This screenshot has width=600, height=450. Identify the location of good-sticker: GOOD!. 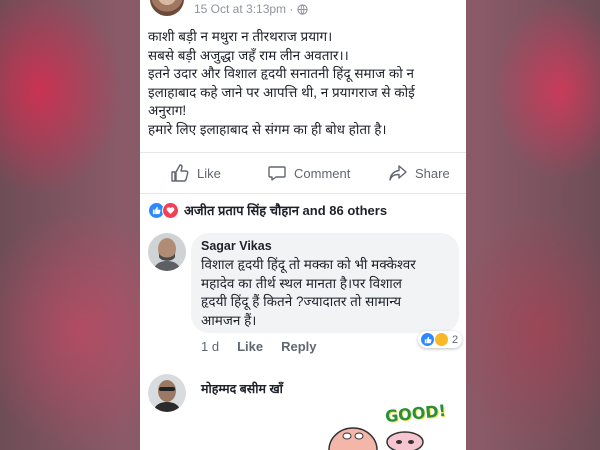
(386, 424).